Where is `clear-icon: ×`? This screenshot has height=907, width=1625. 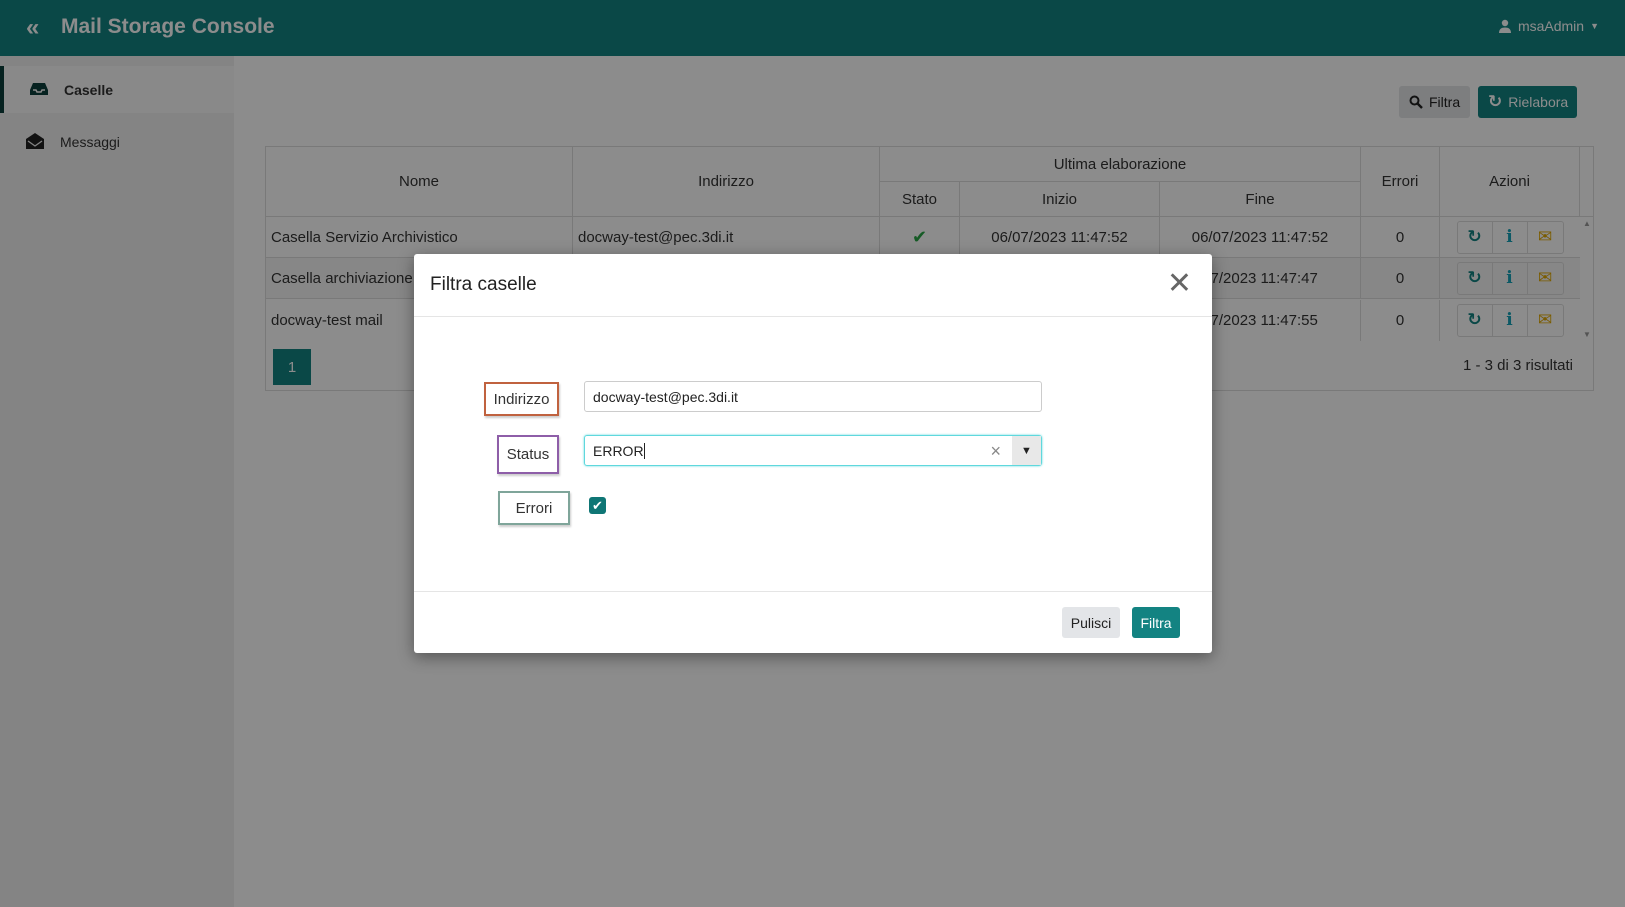 clear-icon: × is located at coordinates (995, 451).